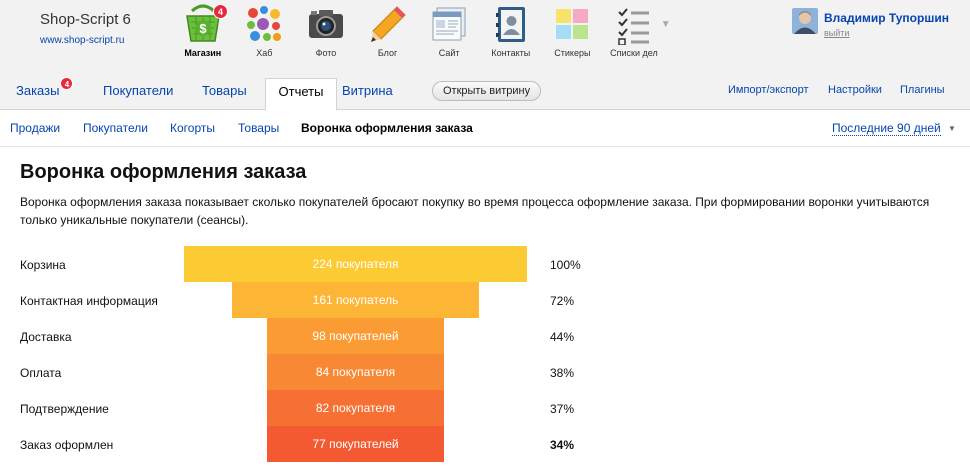 This screenshot has height=469, width=970. I want to click on funnel-bar: 224 покупателя, so click(355, 264).